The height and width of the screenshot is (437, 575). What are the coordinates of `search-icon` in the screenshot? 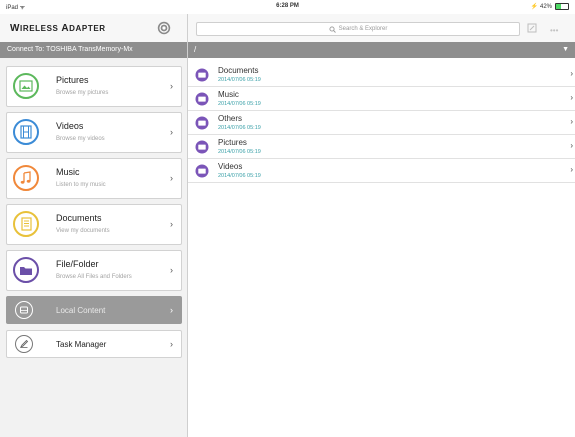 It's located at (332, 29).